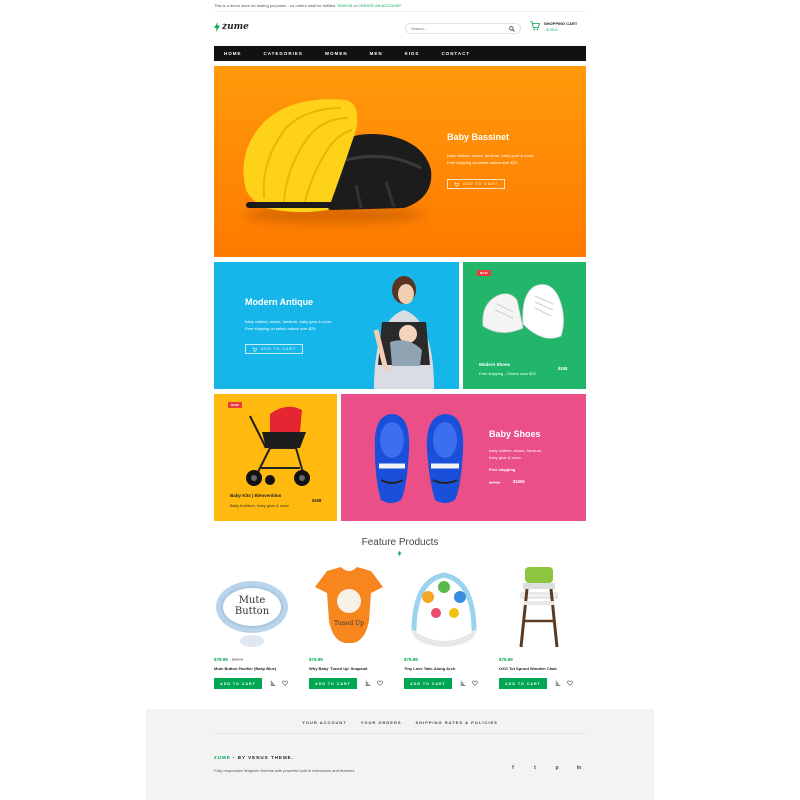 This screenshot has width=800, height=800. I want to click on main-nav: HOME CATEGORIES WOMEN MEN KIDS CONTACT, so click(400, 53).